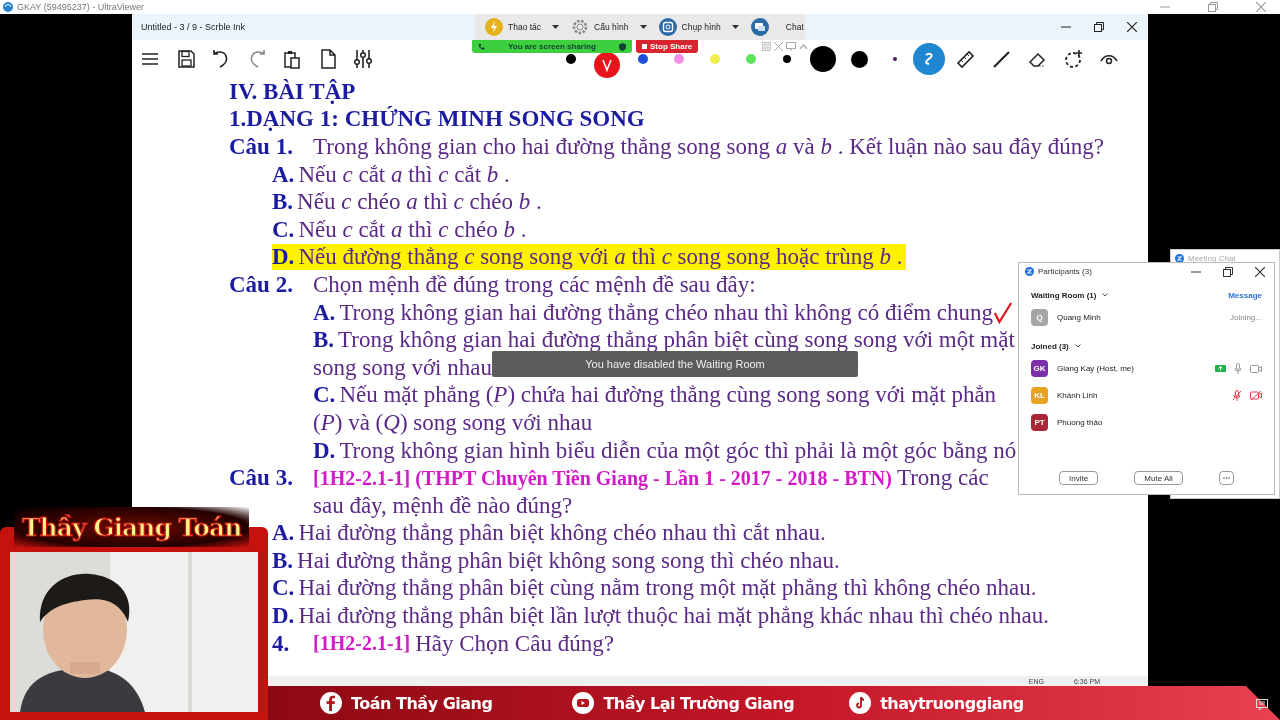 The width and height of the screenshot is (1280, 720). What do you see at coordinates (437, 119) in the screenshot?
I see `section-heading: 1.DẠNG 1: CHỨNG MINH SONG SONG` at bounding box center [437, 119].